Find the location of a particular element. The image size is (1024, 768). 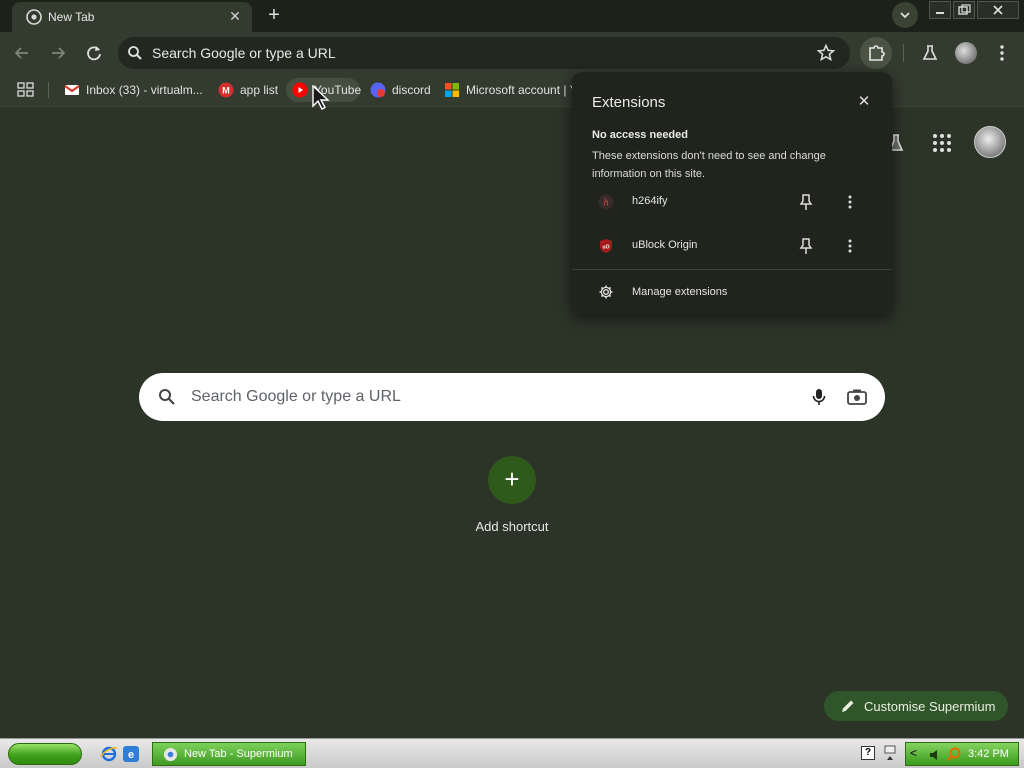

tab-new-tab: New Tab ✕ is located at coordinates (132, 17).